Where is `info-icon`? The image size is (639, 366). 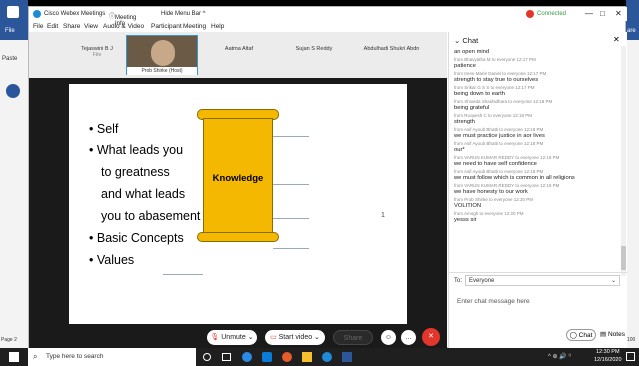 info-icon is located at coordinates (13, 91).